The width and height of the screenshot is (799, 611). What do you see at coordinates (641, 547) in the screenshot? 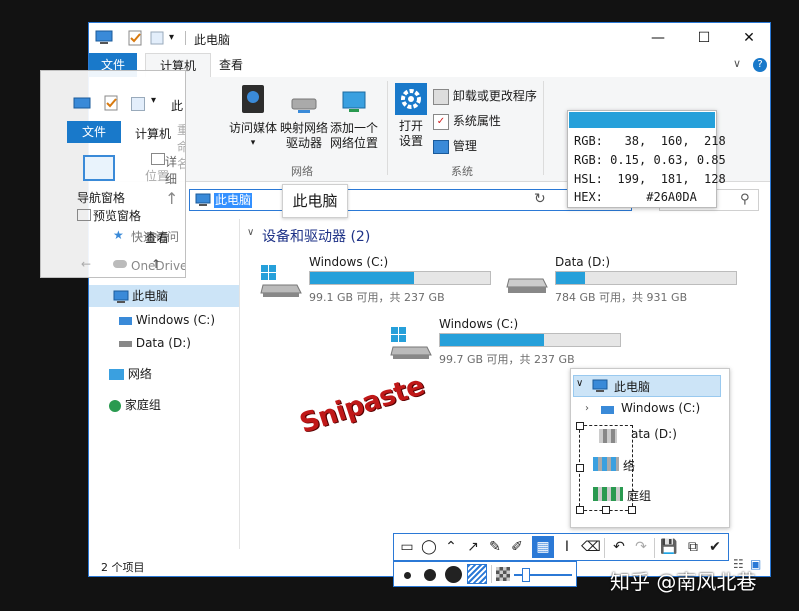
I see `redo-icon: ↷` at bounding box center [641, 547].